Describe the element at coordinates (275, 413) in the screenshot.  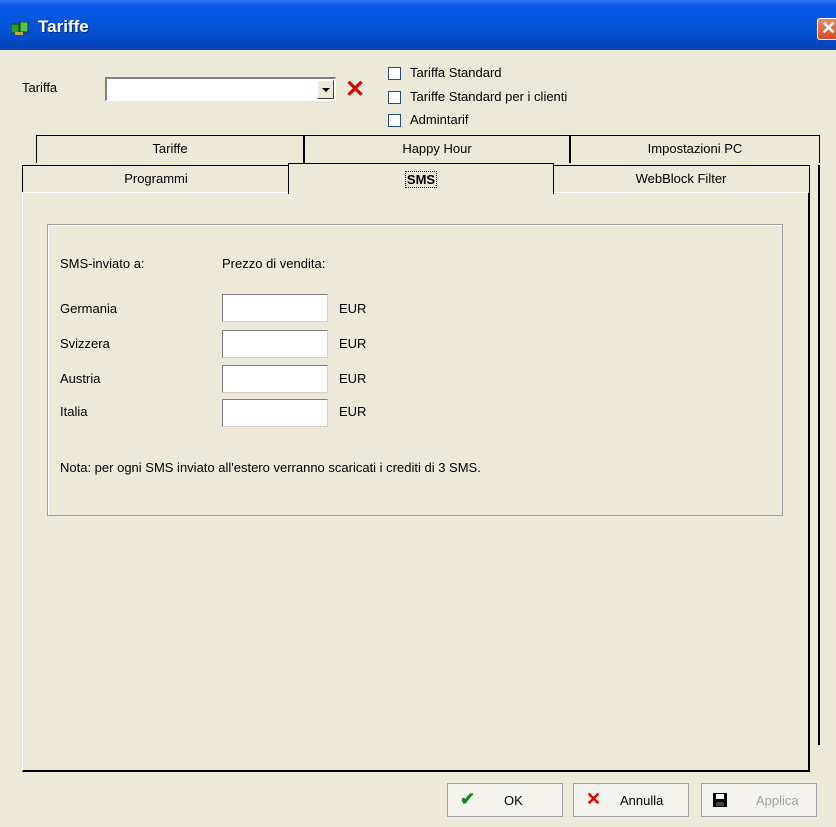
I see `price-input-italia` at that location.